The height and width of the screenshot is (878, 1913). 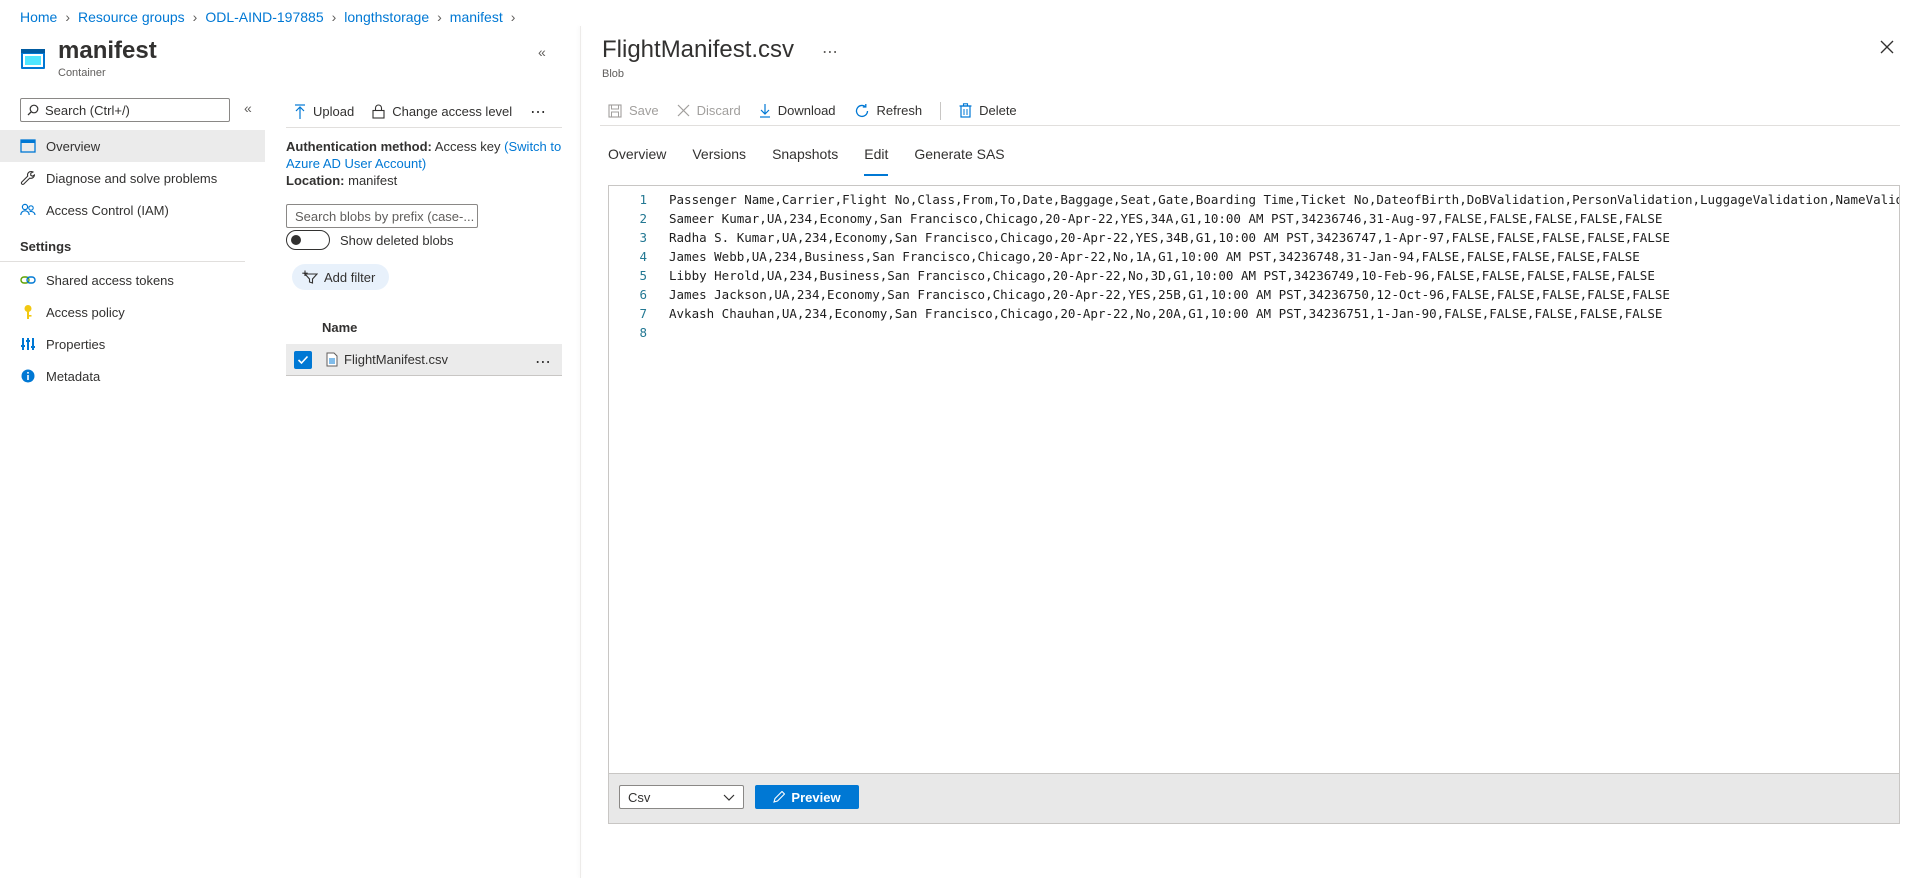 I want to click on container-toolbar: Upload Change access level ⋯, so click(x=424, y=112).